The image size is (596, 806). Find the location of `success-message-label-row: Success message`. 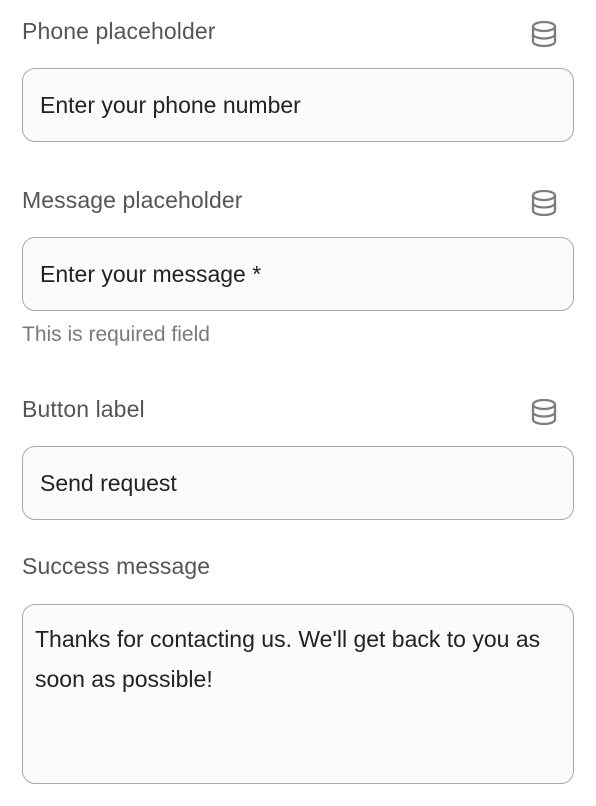

success-message-label-row: Success message is located at coordinates (298, 566).